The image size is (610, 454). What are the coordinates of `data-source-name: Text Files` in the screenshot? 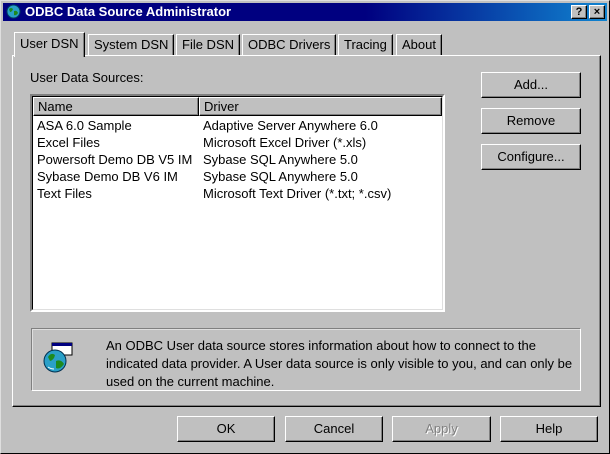 It's located at (64, 193).